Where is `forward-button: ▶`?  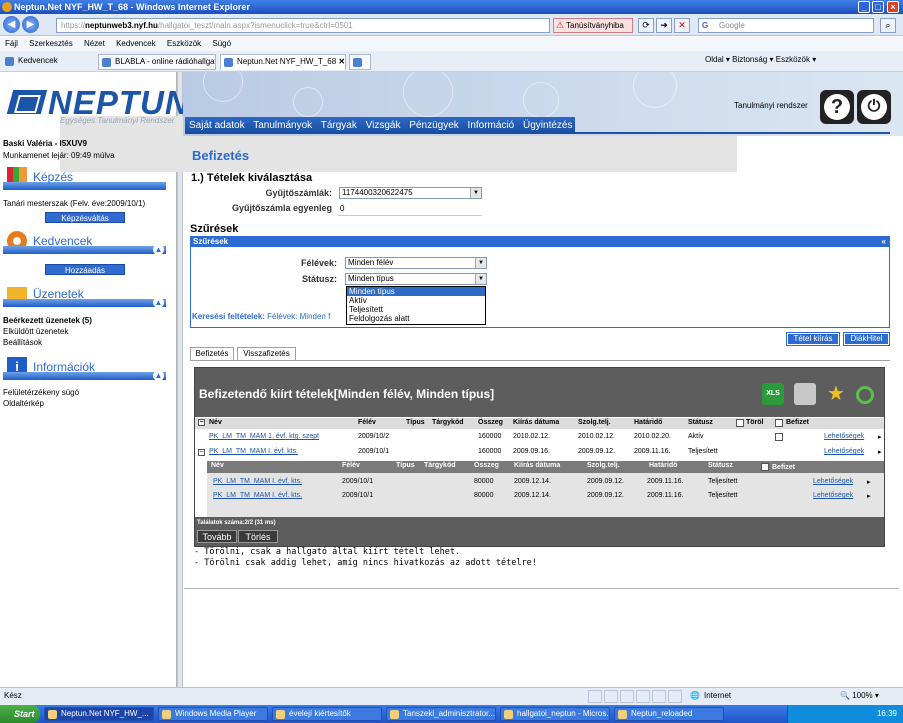
forward-button: ▶ is located at coordinates (30, 24).